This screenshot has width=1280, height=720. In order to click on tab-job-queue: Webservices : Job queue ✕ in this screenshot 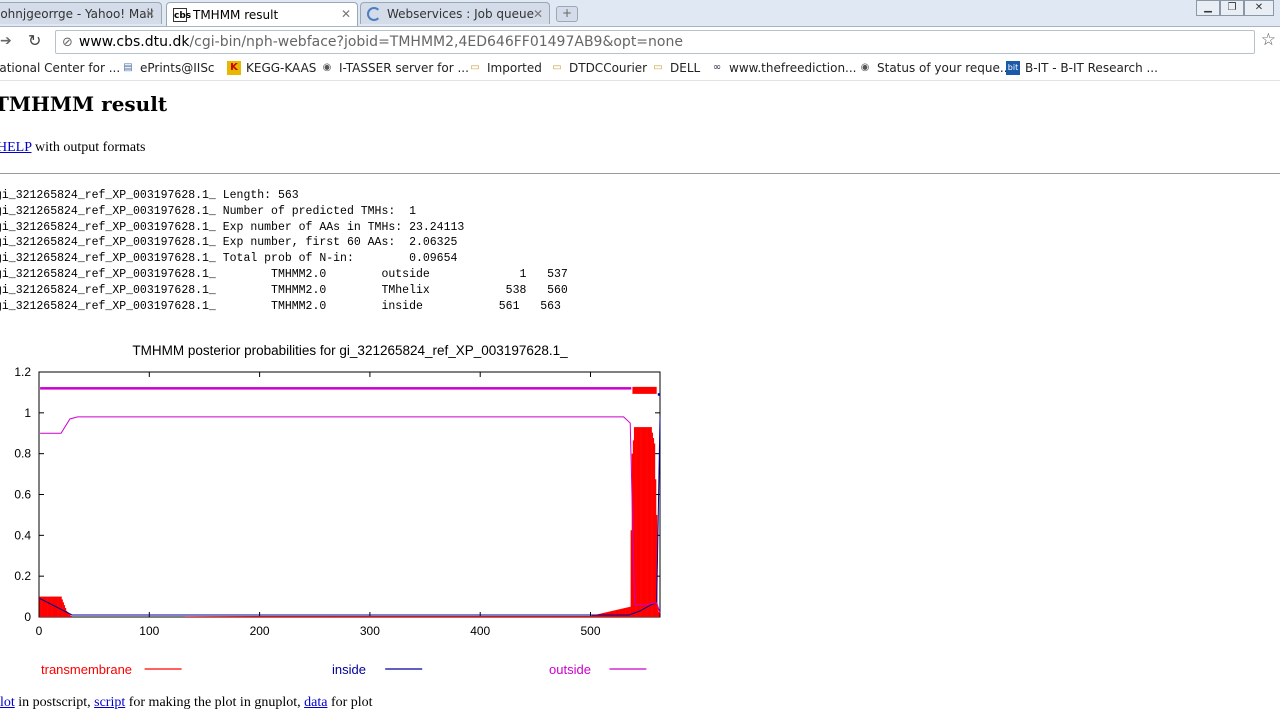, I will do `click(455, 13)`.